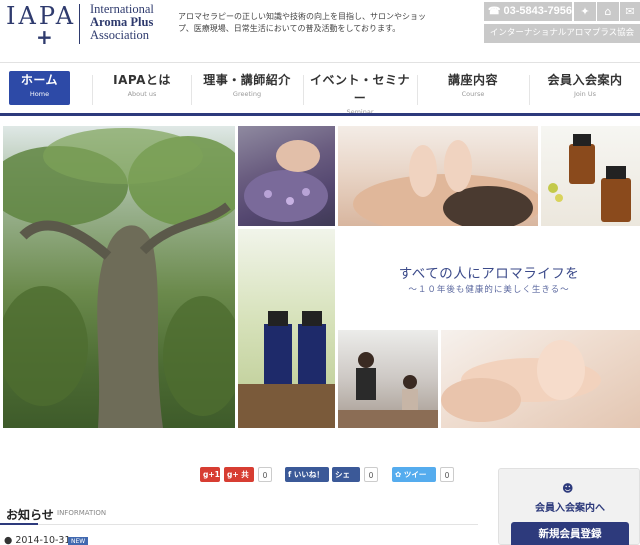 This screenshot has height=545, width=640. Describe the element at coordinates (210, 474) in the screenshot. I see `gplus-button: g+1` at that location.